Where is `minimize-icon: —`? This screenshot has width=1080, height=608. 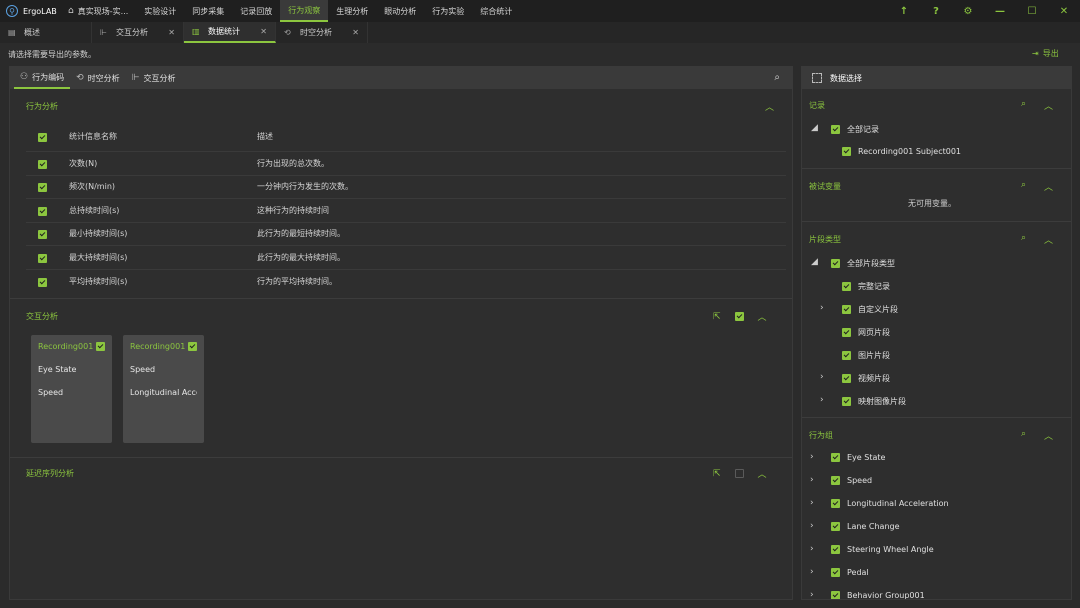
minimize-icon: — is located at coordinates (1000, 11).